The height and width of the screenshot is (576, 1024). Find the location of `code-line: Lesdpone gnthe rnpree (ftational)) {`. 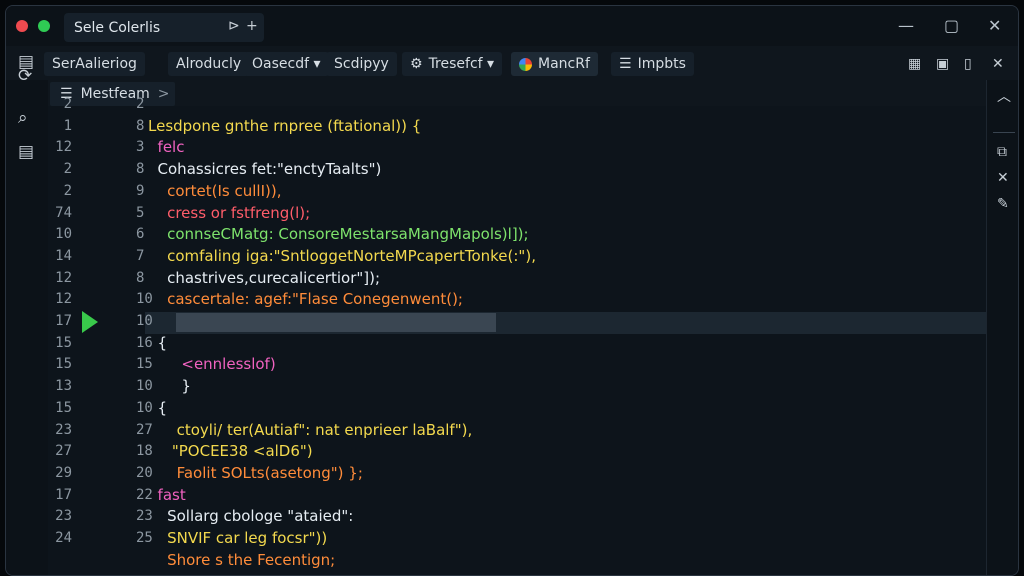

code-line: Lesdpone gnthe rnpree (ftational)) { is located at coordinates (284, 126).